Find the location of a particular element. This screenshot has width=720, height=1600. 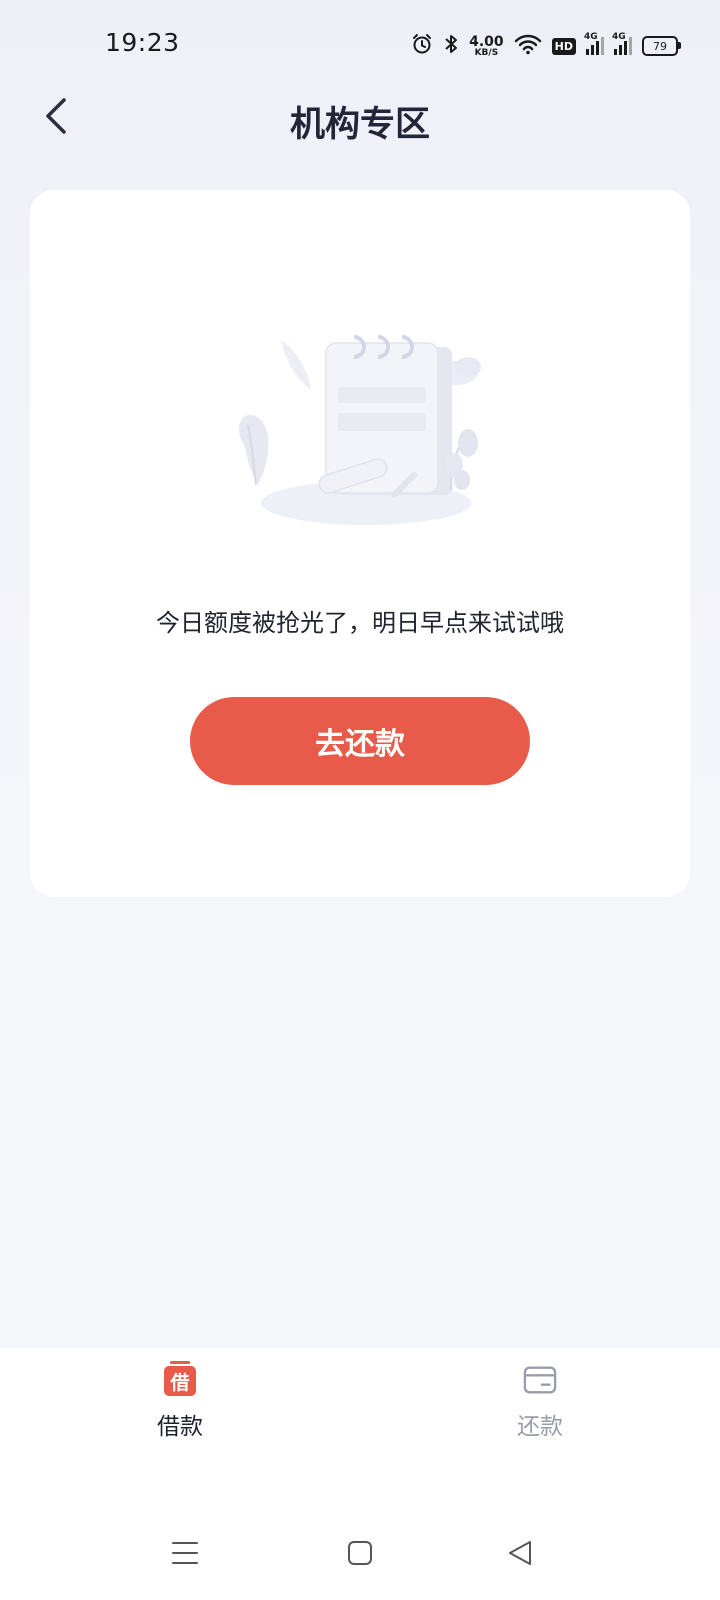

back-nav-button is located at coordinates (520, 1555).